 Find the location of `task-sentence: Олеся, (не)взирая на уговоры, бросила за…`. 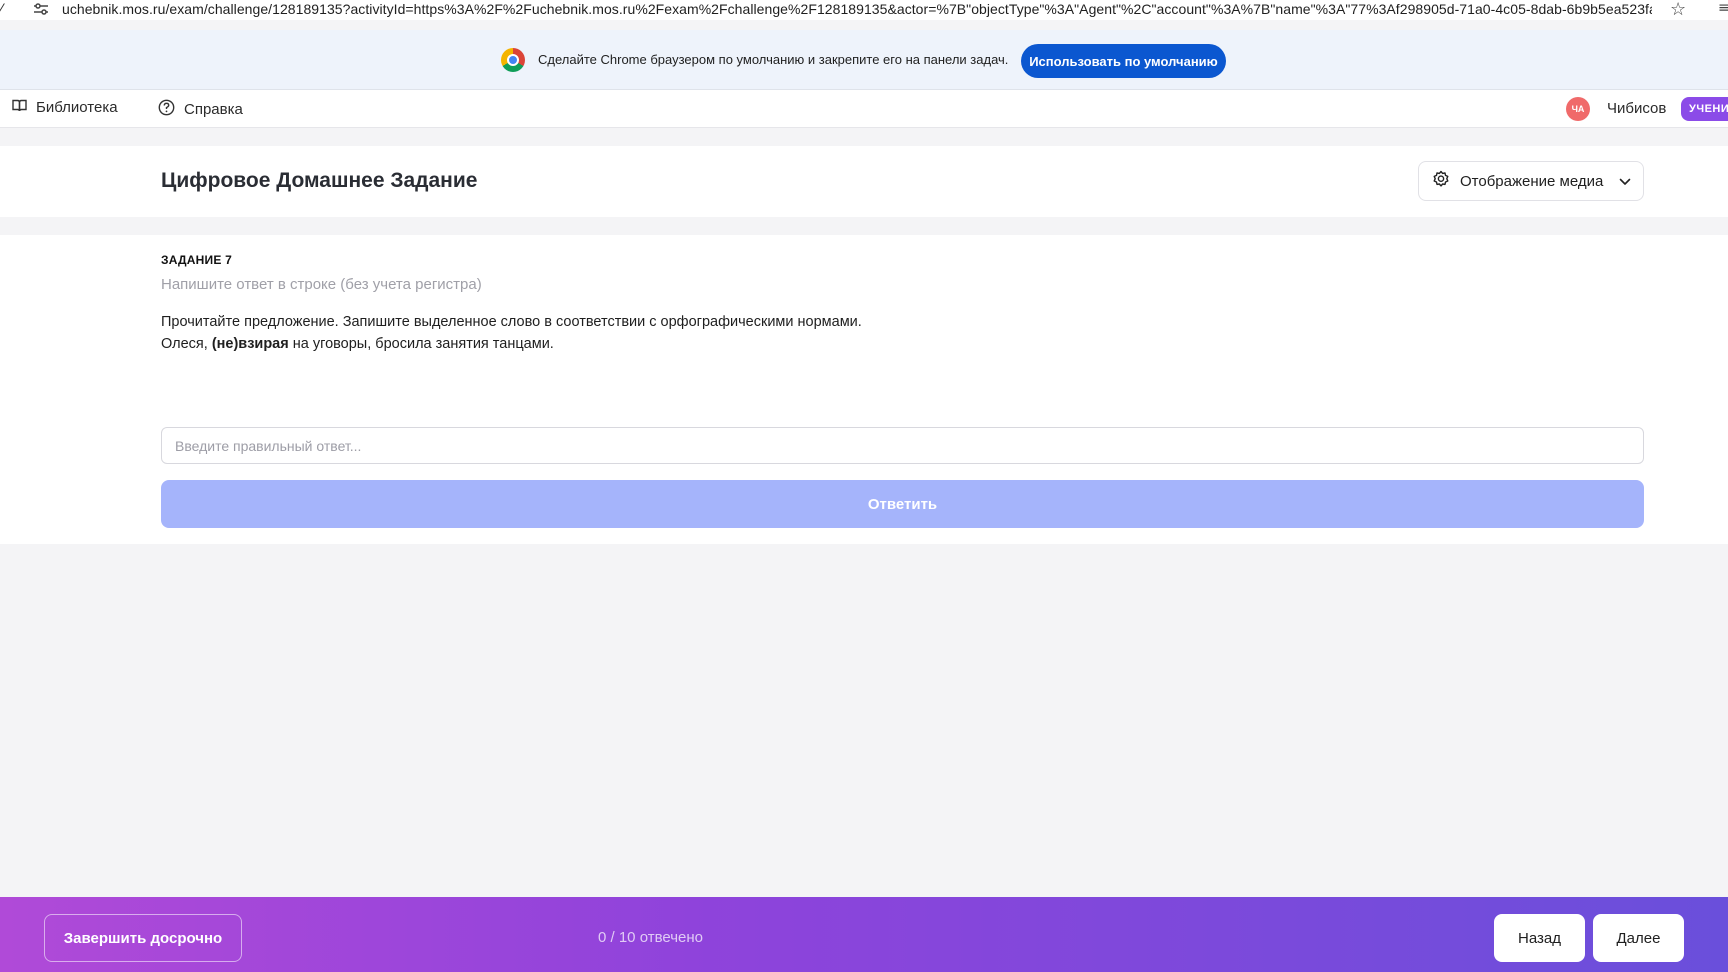

task-sentence: Олеся, (не)взирая на уговоры, бросила за… is located at coordinates (511, 344).